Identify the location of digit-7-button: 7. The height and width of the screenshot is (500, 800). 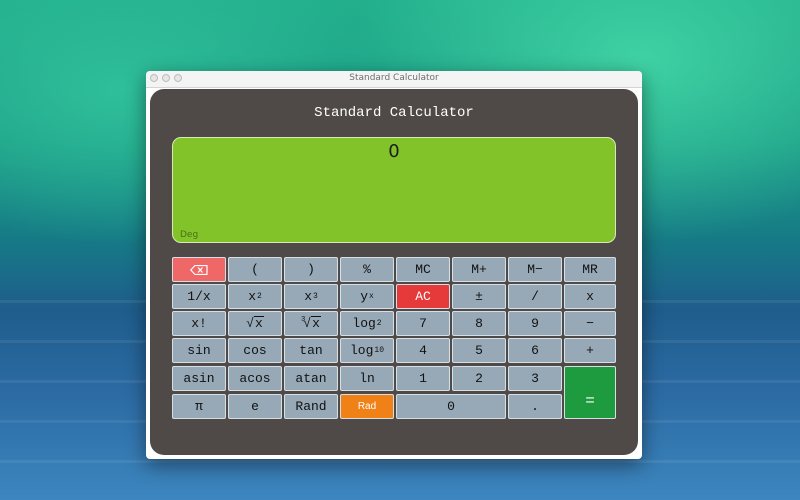
(423, 323).